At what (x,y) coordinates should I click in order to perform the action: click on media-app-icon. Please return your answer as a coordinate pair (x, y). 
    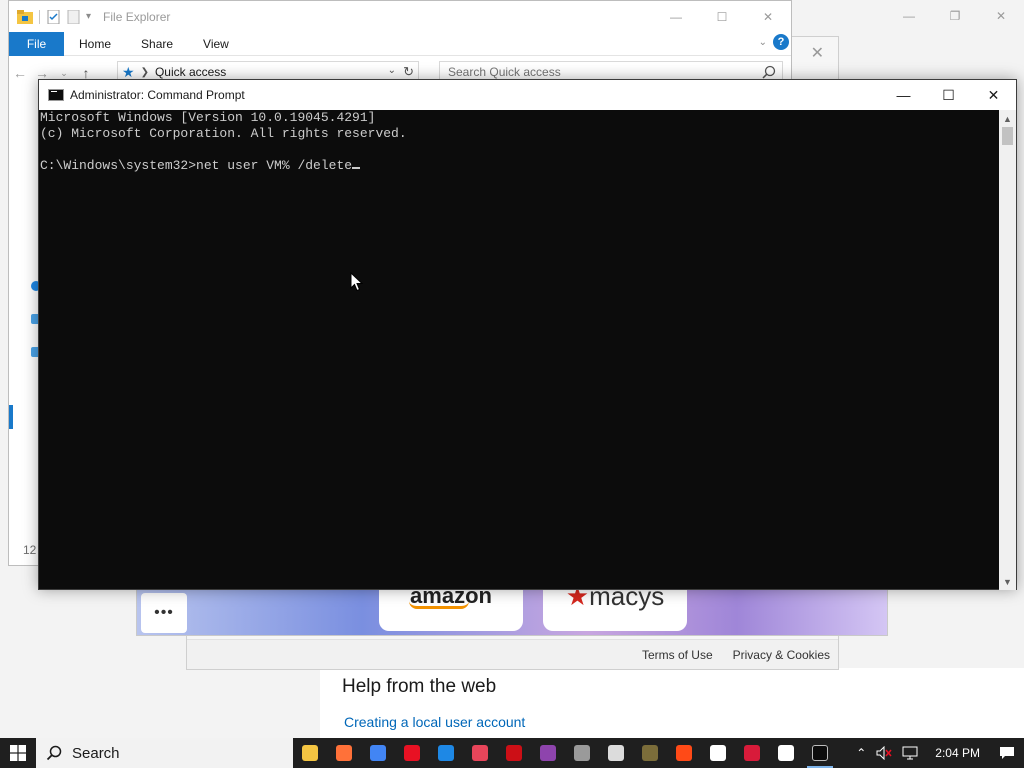
    Looking at the image, I should click on (752, 753).